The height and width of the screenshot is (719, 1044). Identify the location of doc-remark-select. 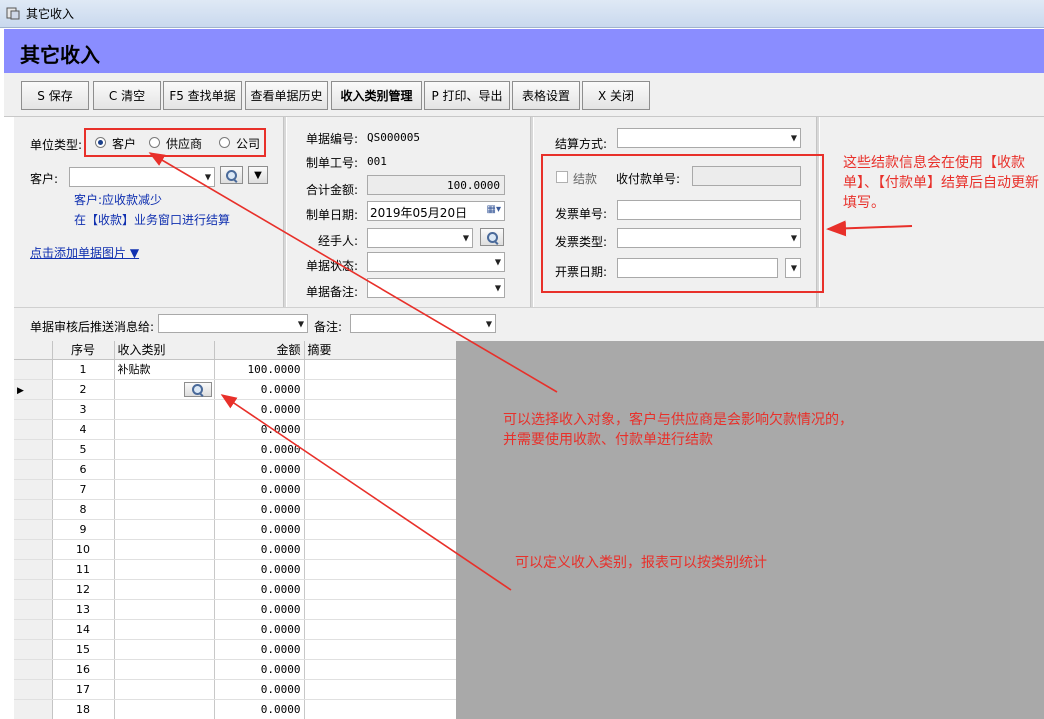
(436, 288).